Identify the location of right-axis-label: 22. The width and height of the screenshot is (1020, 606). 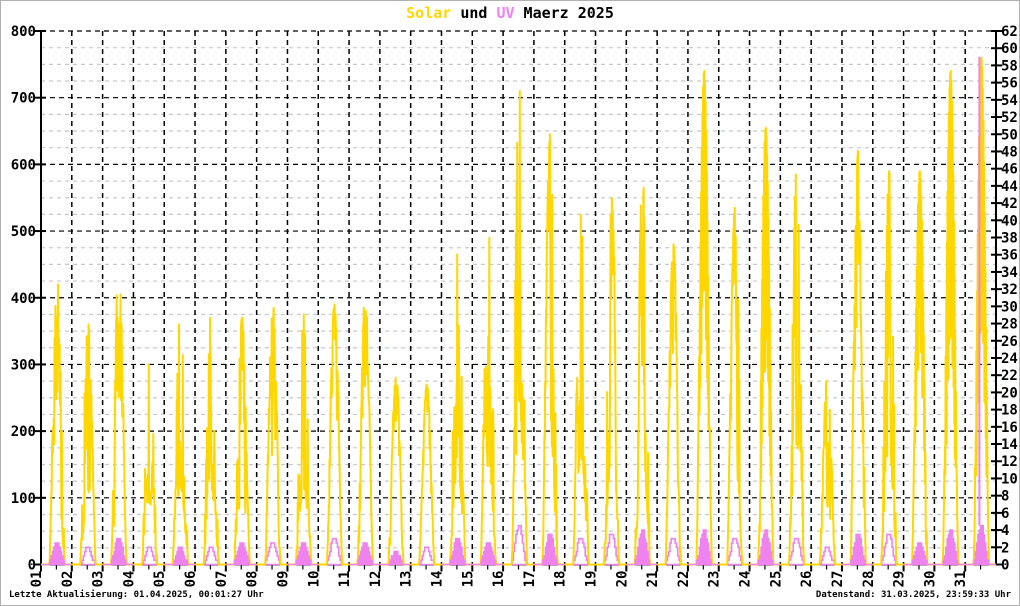
(1009, 376).